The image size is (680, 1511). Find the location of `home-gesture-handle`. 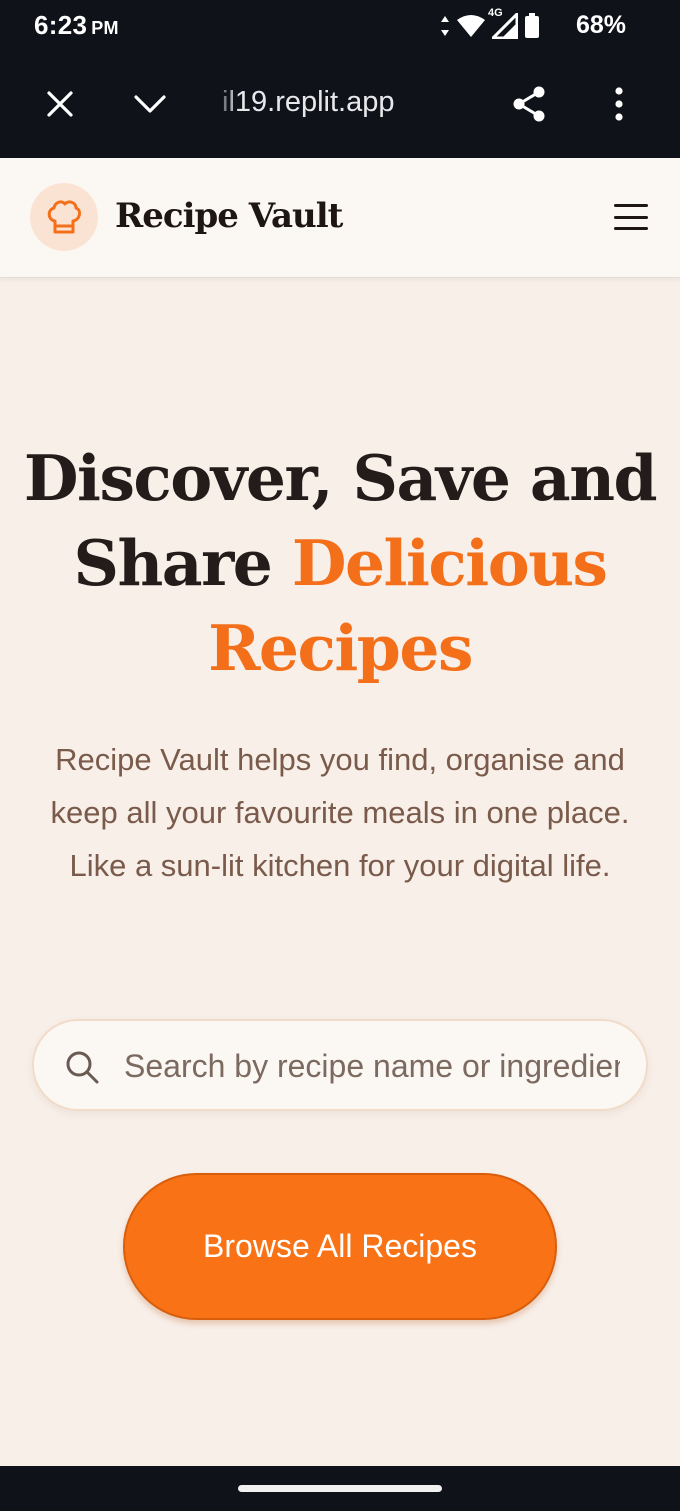

home-gesture-handle is located at coordinates (340, 1488).